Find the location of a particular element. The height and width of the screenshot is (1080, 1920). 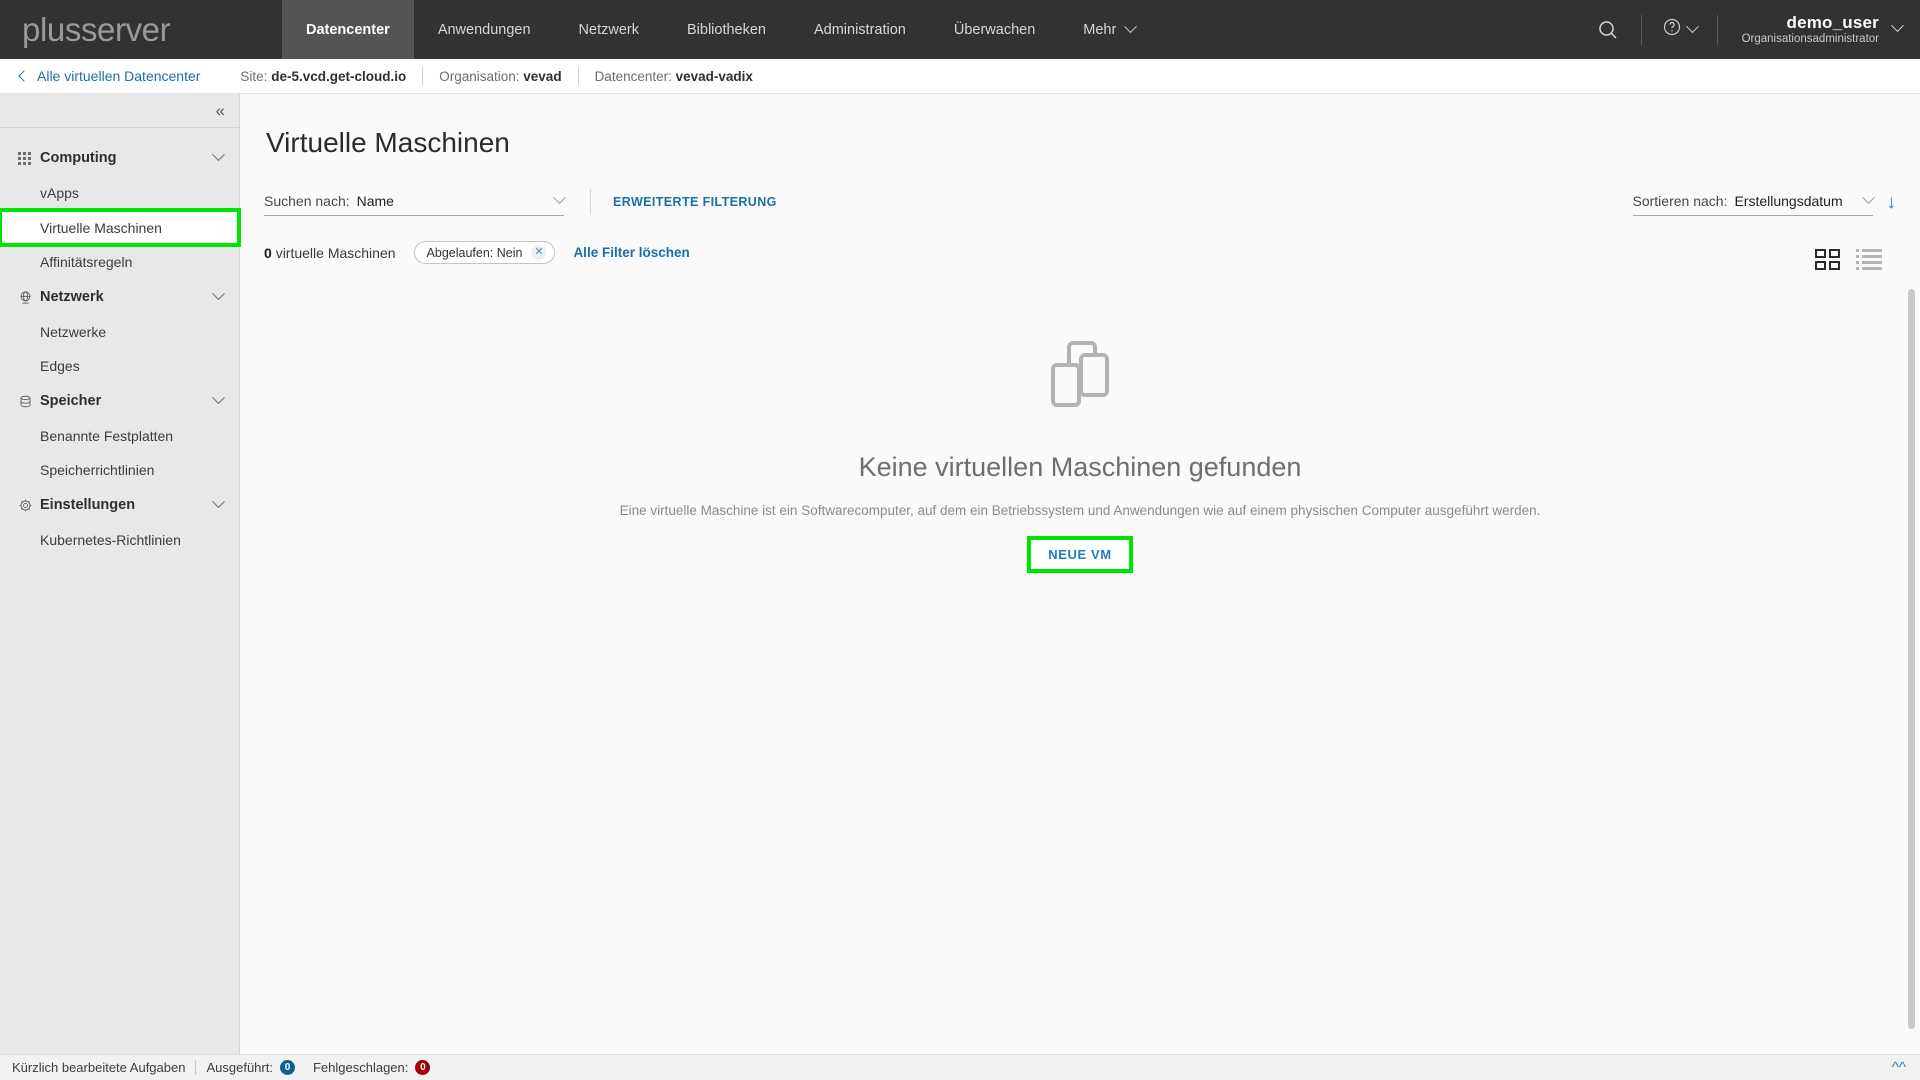

running-tasks-status: Ausgeführt: 0 is located at coordinates (250, 1067).